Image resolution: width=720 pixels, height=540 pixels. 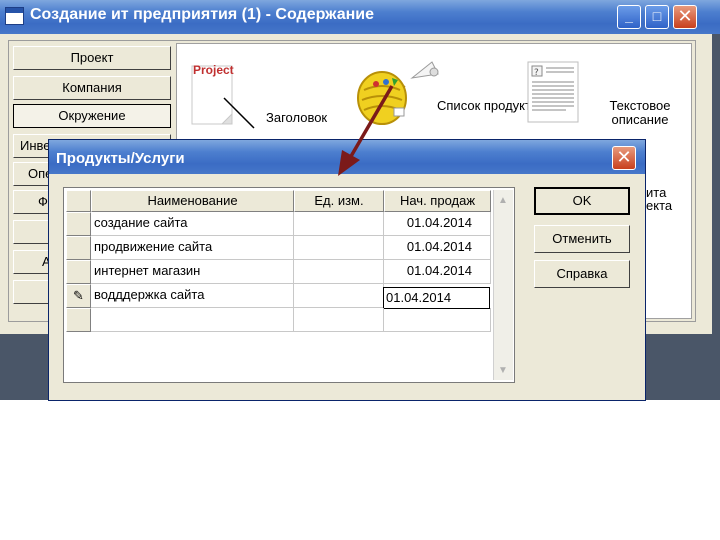 I want to click on minimize-button: _, so click(x=629, y=17).